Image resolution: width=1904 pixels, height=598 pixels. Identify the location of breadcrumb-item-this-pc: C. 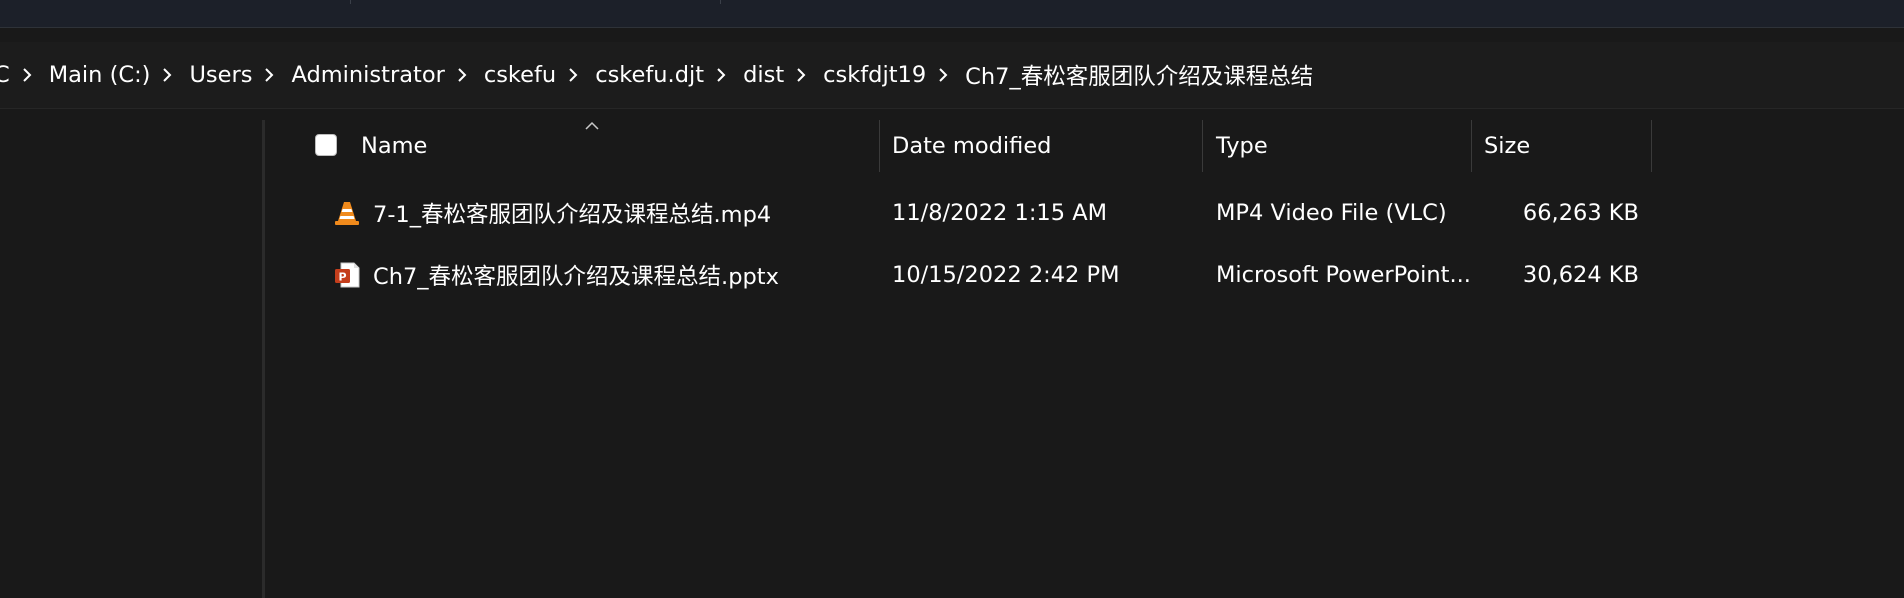
(5, 75).